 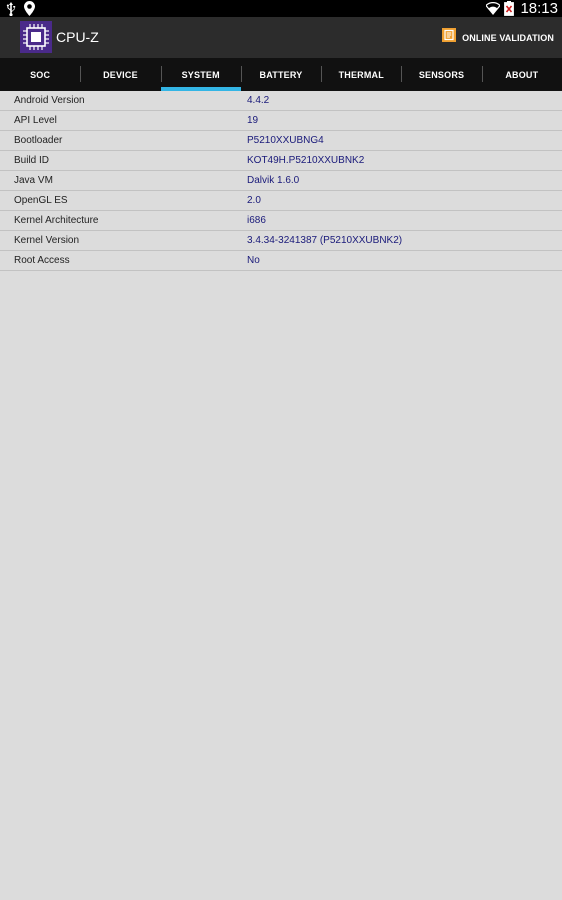 What do you see at coordinates (56, 220) in the screenshot?
I see `info-label: Kernel Architecture` at bounding box center [56, 220].